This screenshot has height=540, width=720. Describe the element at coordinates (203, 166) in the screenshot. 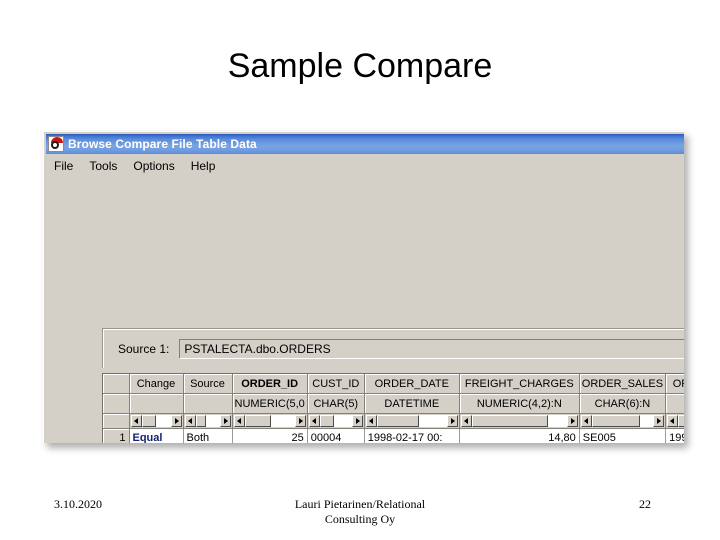

I see `menu-item-help: Help` at that location.